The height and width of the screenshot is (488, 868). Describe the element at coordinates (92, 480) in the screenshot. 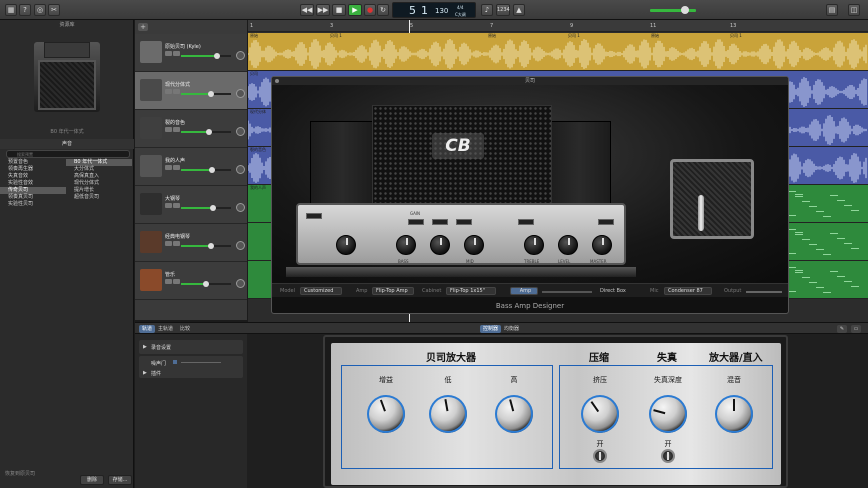

I see `delete-button: 删除` at that location.